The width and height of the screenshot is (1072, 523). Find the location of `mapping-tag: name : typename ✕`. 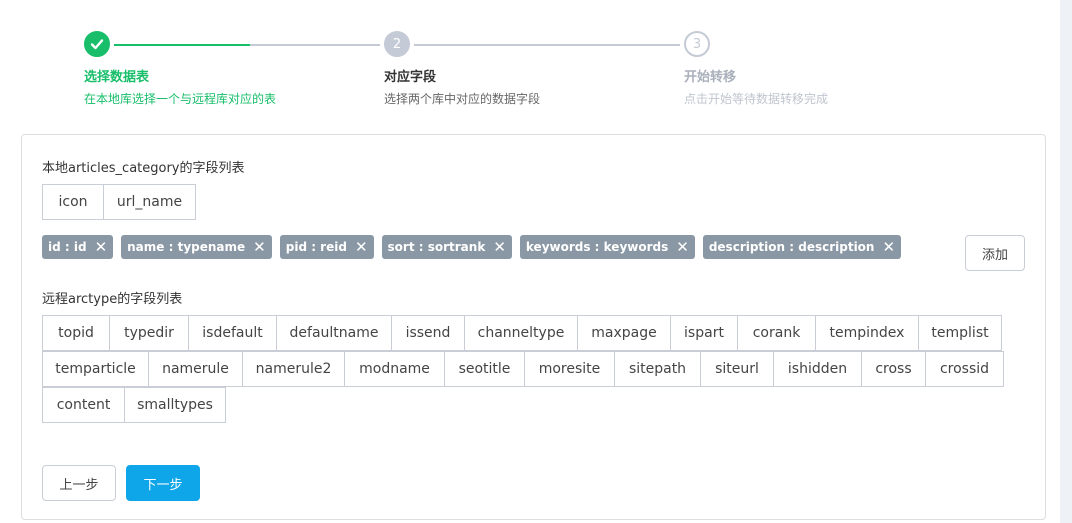

mapping-tag: name : typename ✕ is located at coordinates (196, 247).